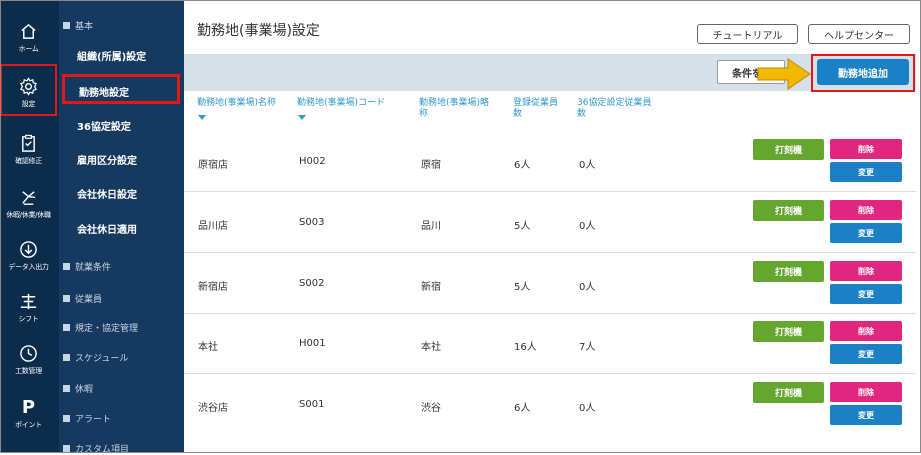 The width and height of the screenshot is (921, 455). What do you see at coordinates (107, 159) in the screenshot?
I see `submenu-item-employment-type: 雇用区分設定` at bounding box center [107, 159].